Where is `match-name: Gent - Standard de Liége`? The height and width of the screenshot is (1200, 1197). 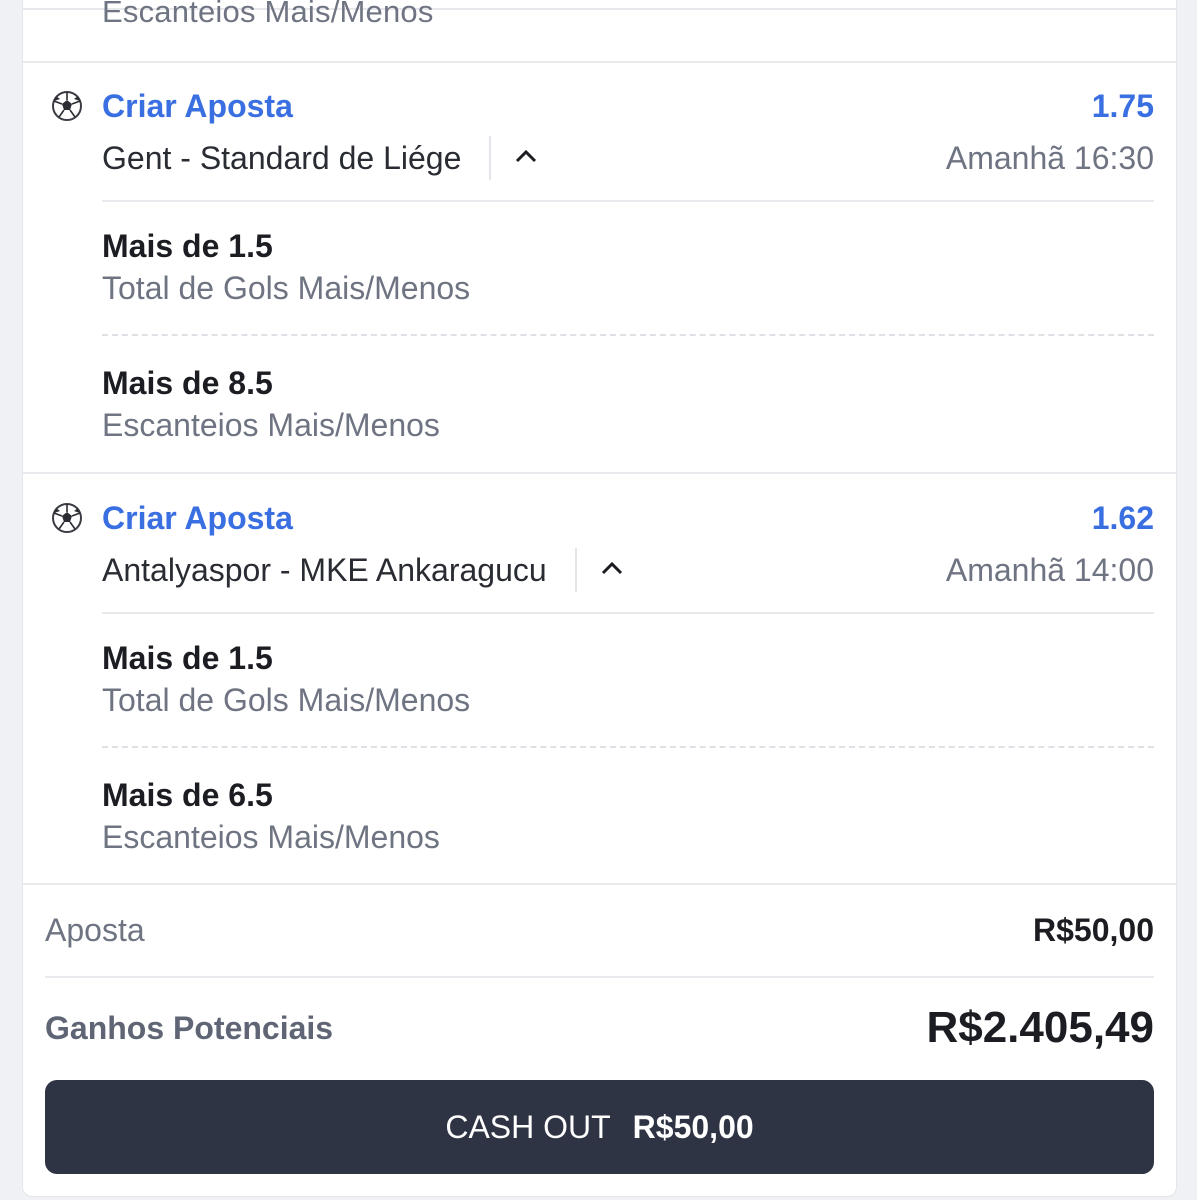 match-name: Gent - Standard de Liége is located at coordinates (282, 158).